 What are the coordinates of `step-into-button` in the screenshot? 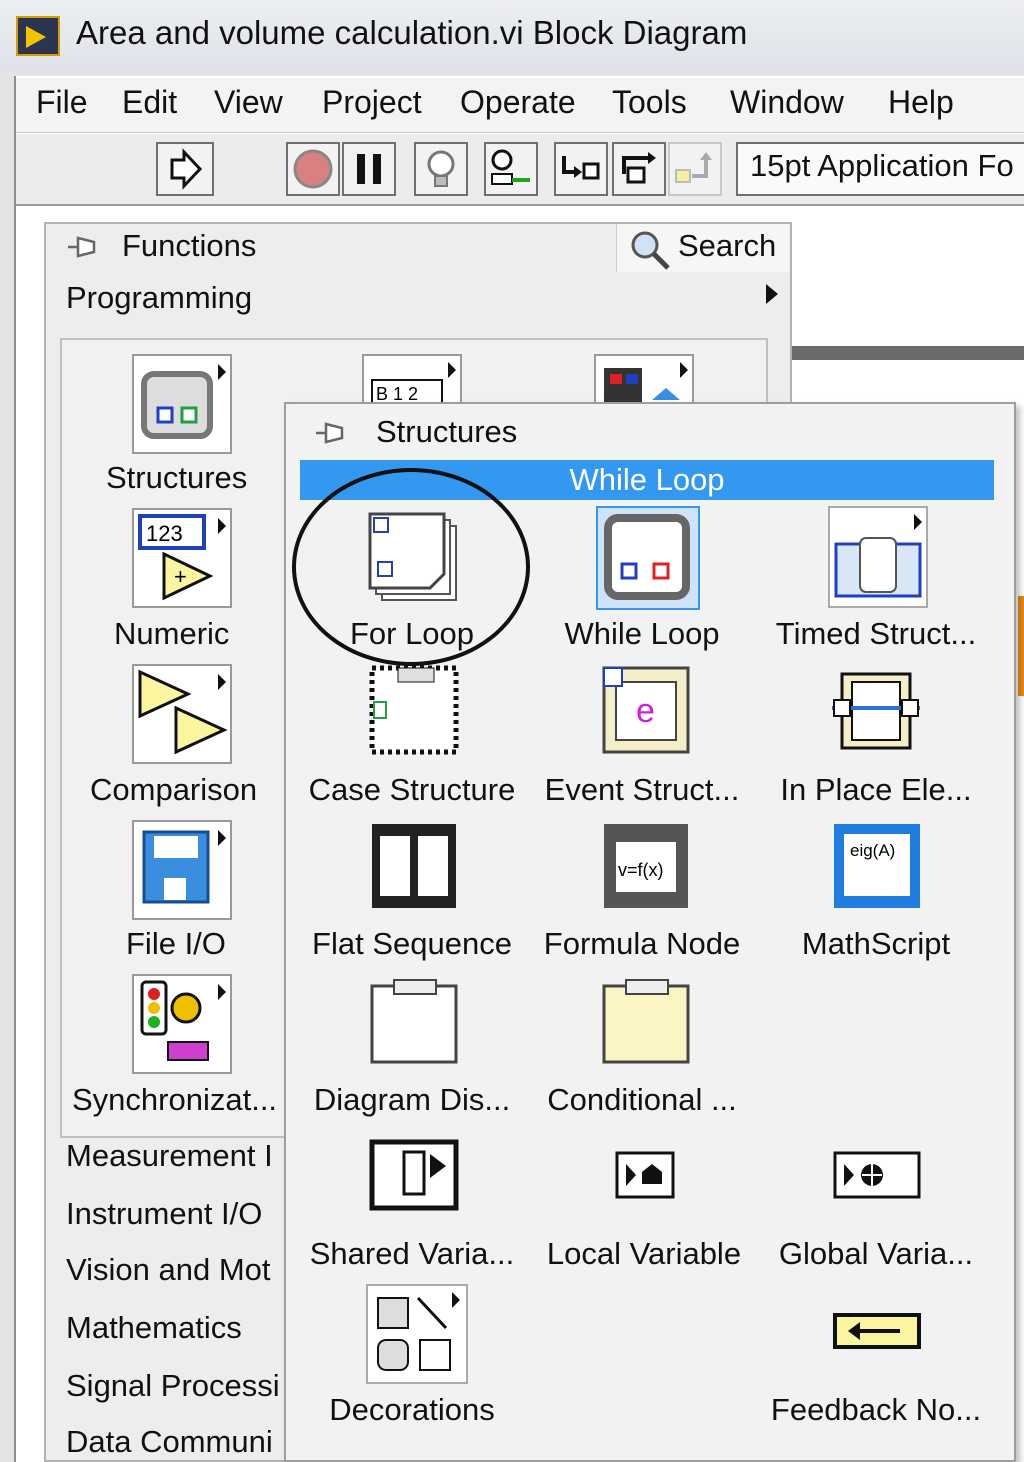 It's located at (581, 169).